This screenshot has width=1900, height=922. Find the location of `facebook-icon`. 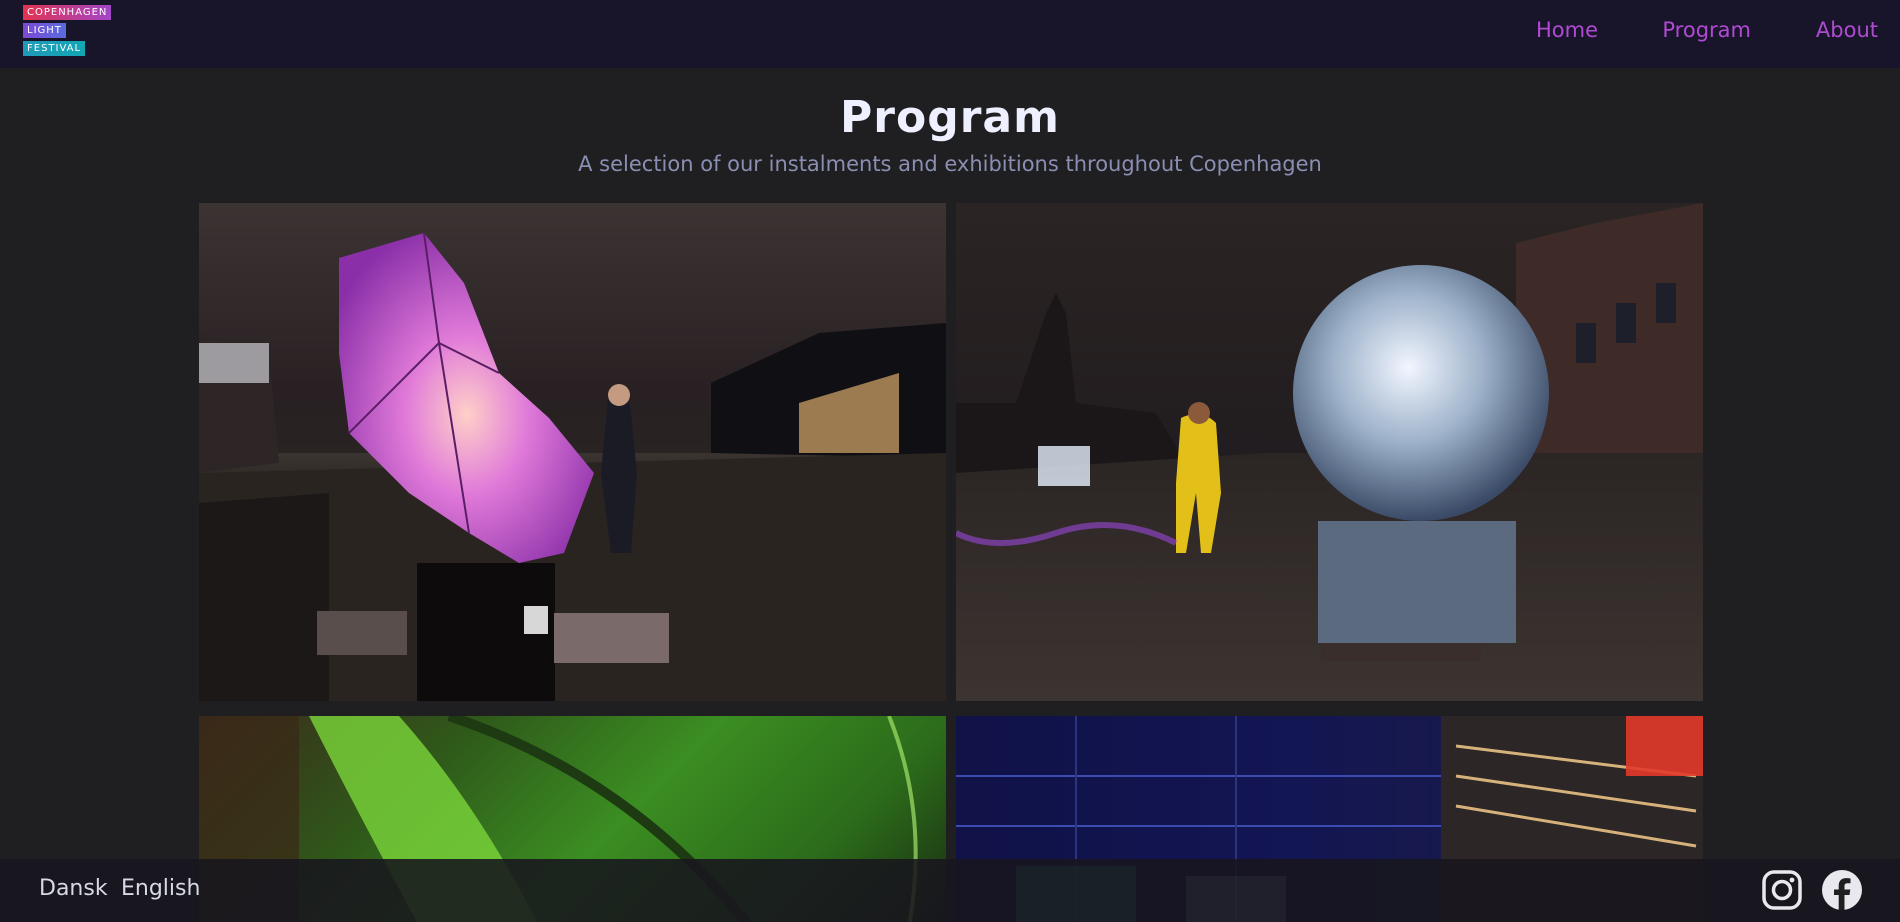

facebook-icon is located at coordinates (1842, 890).